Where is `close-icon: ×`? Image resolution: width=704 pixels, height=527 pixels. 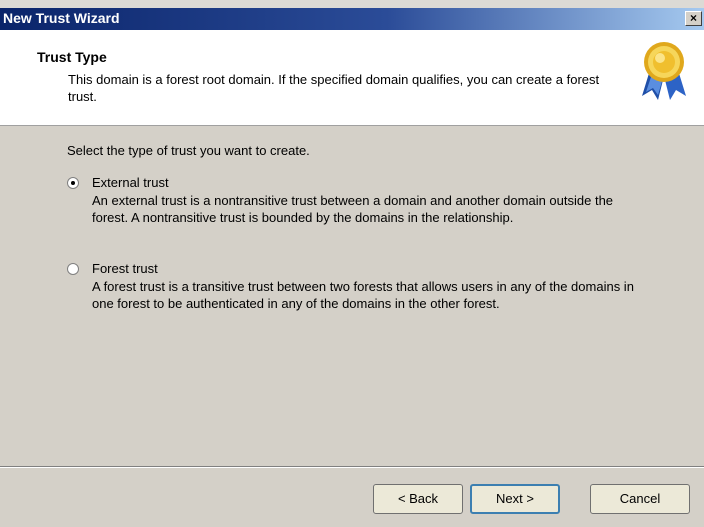 close-icon: × is located at coordinates (693, 18).